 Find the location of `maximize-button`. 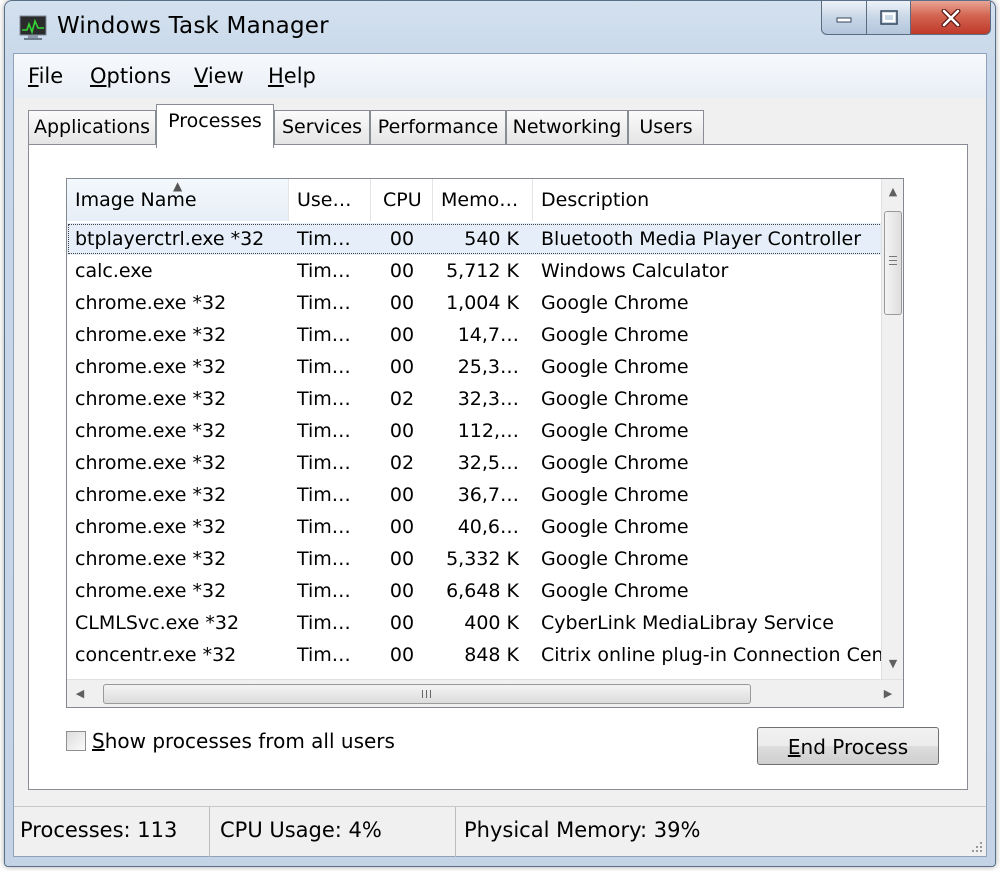

maximize-button is located at coordinates (889, 18).